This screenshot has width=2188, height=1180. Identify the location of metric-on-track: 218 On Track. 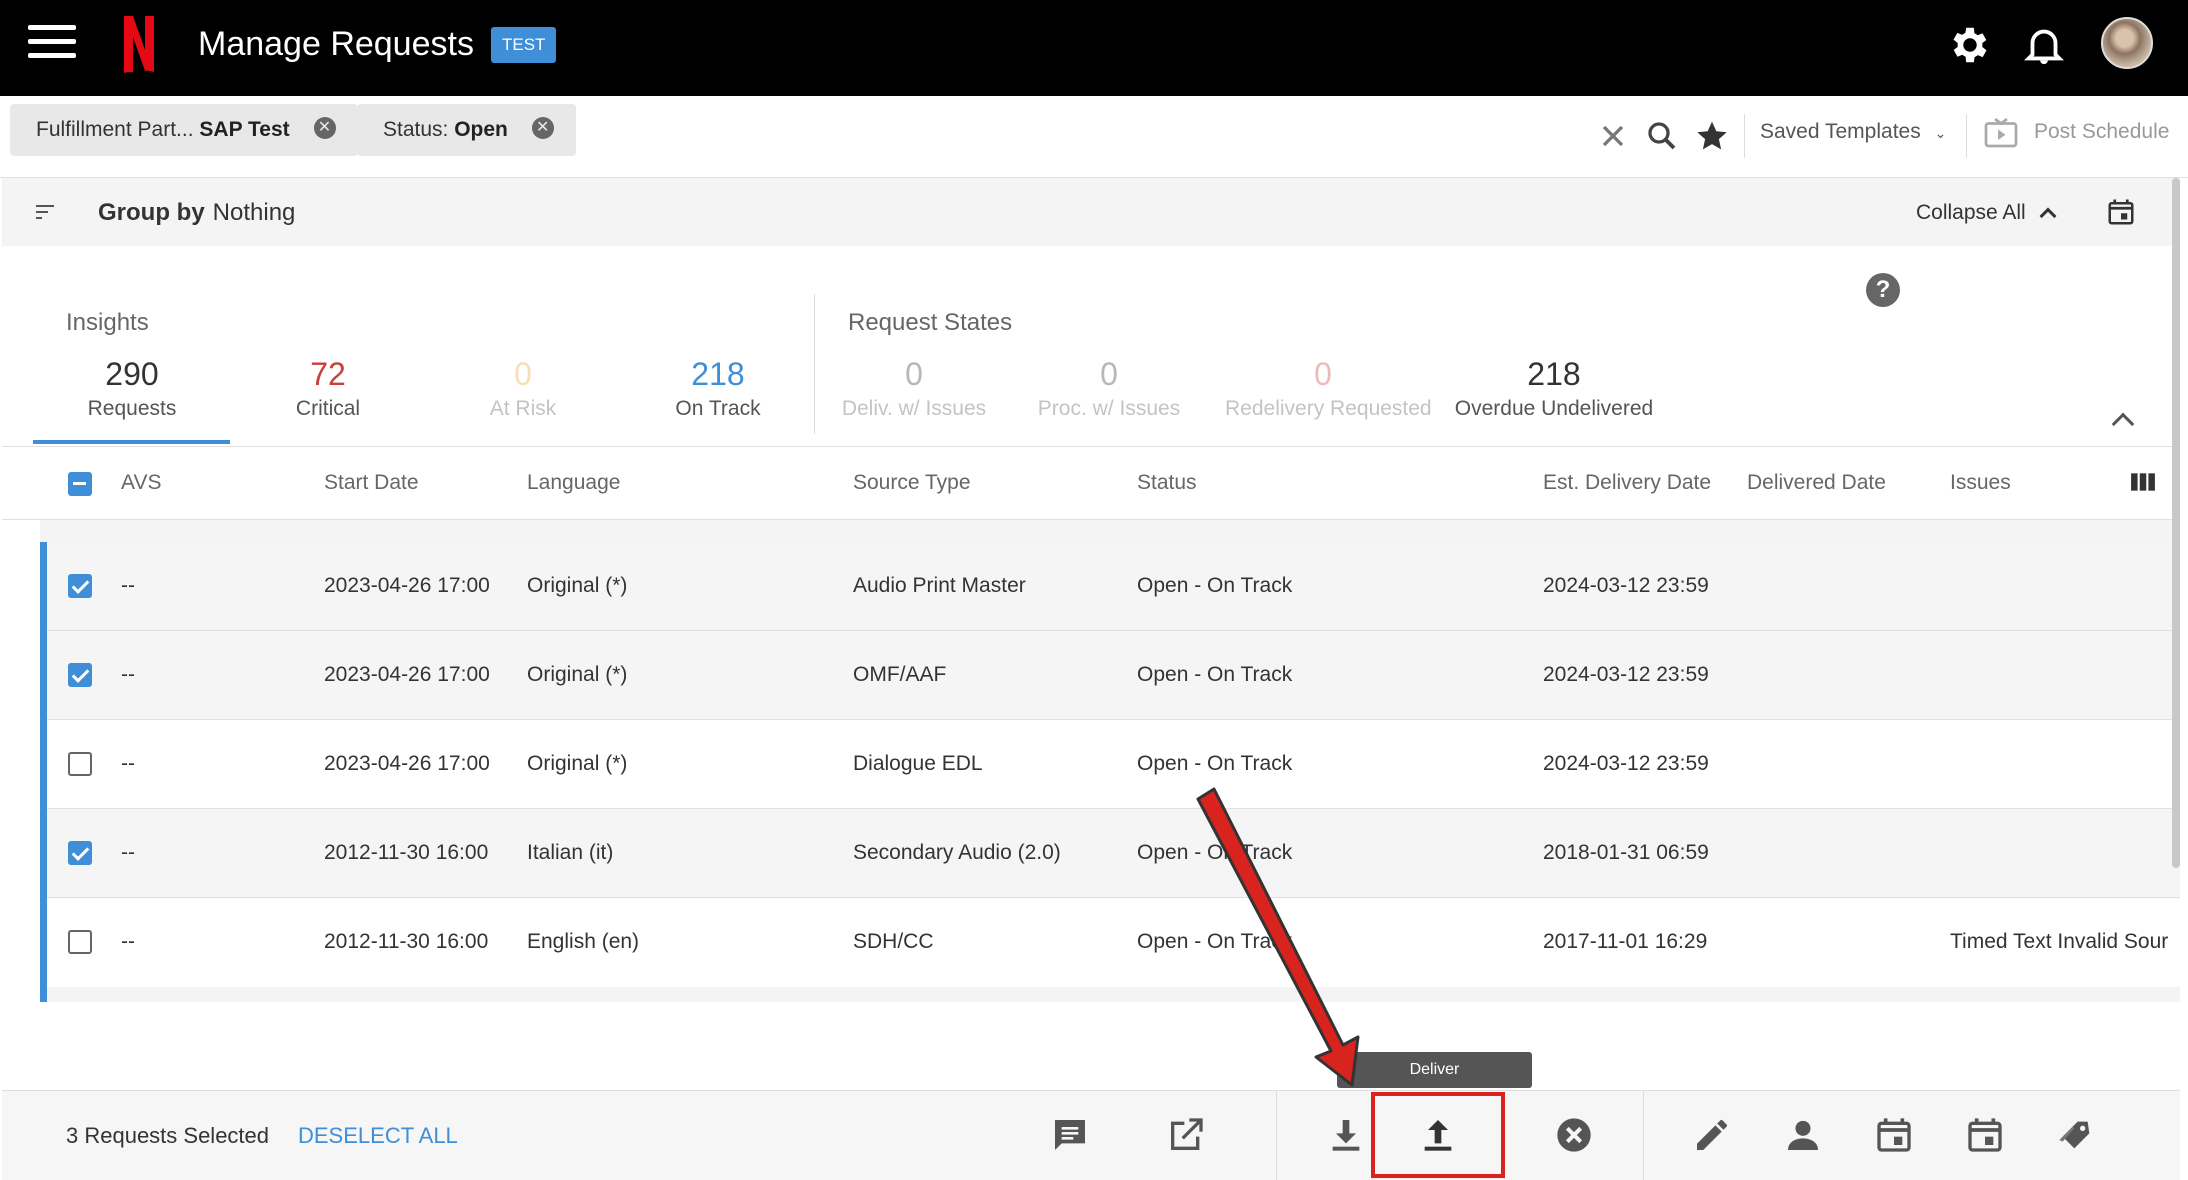
(718, 389).